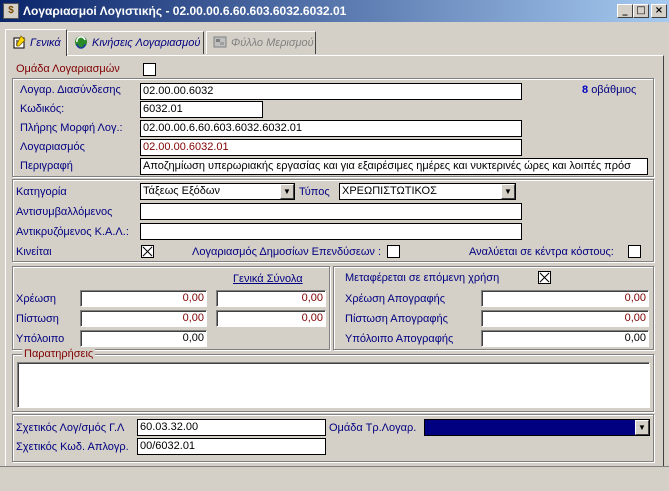 This screenshot has width=669, height=491. What do you see at coordinates (334, 478) in the screenshot?
I see `status-bar` at bounding box center [334, 478].